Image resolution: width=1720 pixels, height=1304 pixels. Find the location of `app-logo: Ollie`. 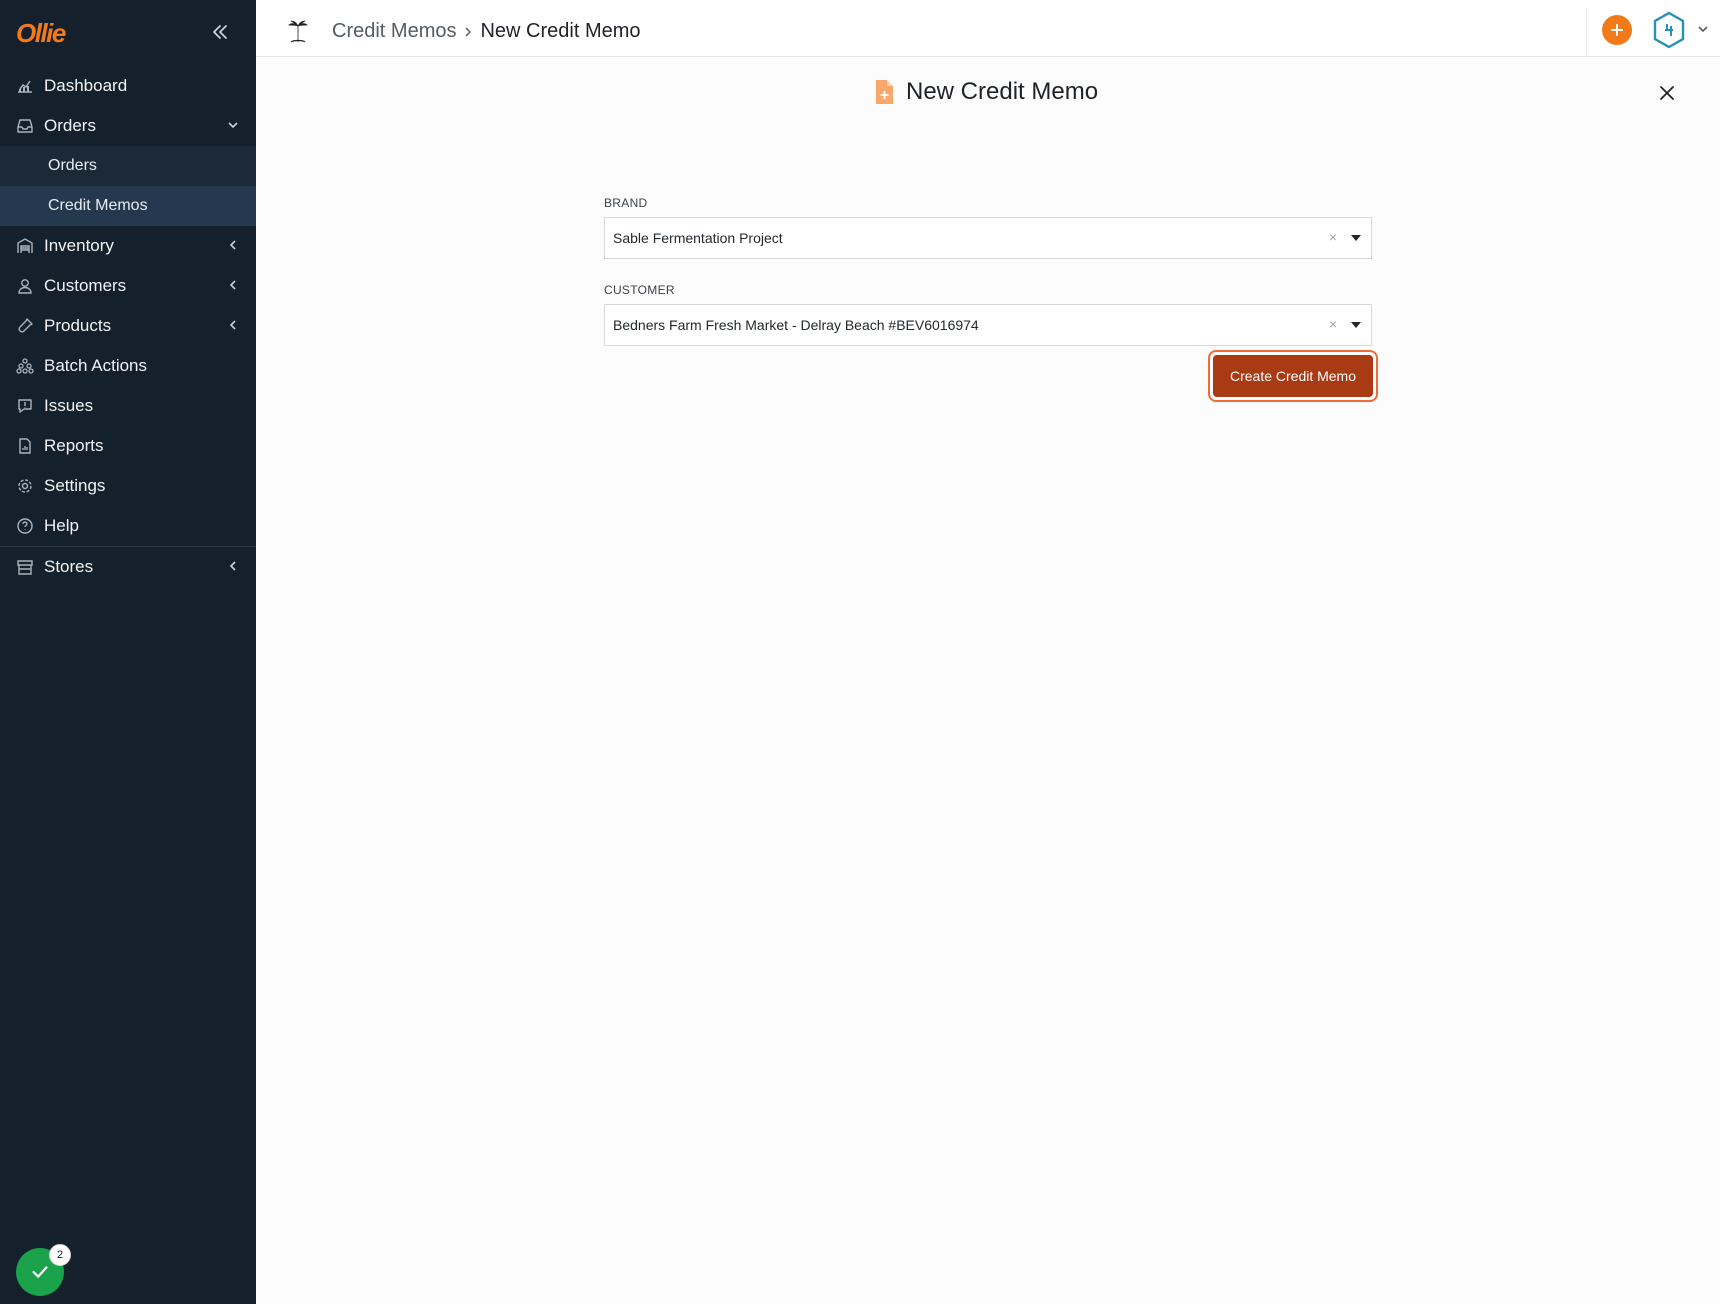

app-logo: Ollie is located at coordinates (41, 33).